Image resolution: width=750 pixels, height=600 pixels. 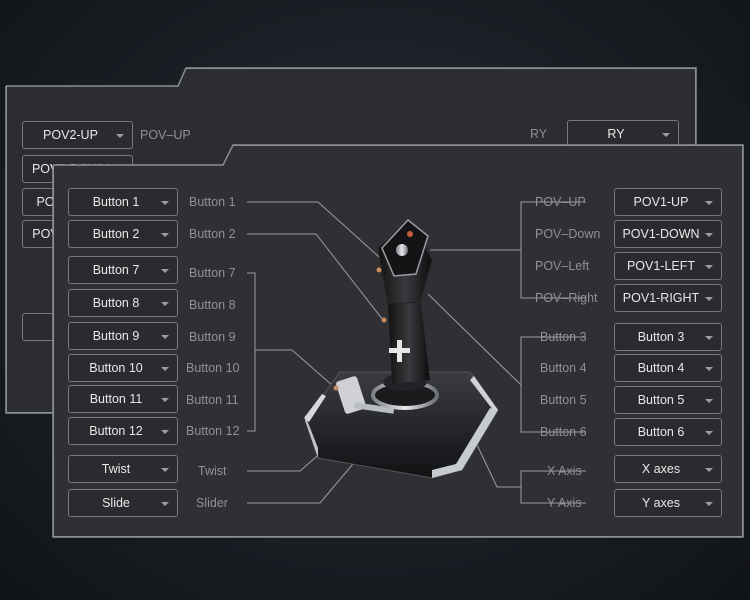 What do you see at coordinates (212, 202) in the screenshot?
I see `left-label-1: Button 1` at bounding box center [212, 202].